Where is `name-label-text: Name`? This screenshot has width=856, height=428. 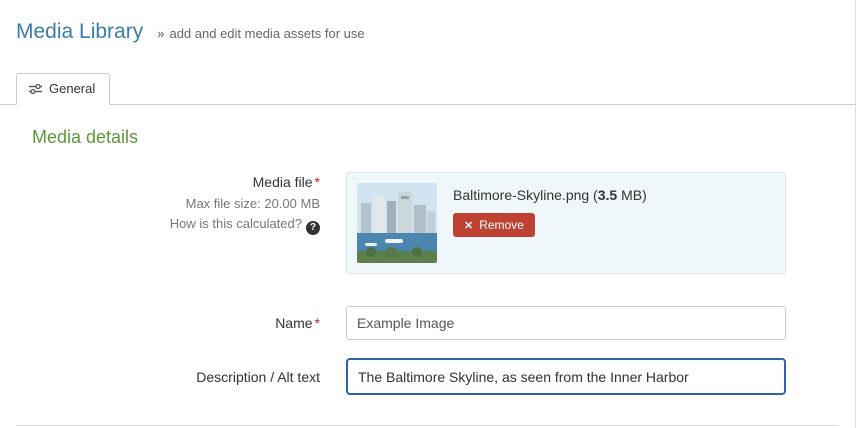
name-label-text: Name is located at coordinates (294, 323).